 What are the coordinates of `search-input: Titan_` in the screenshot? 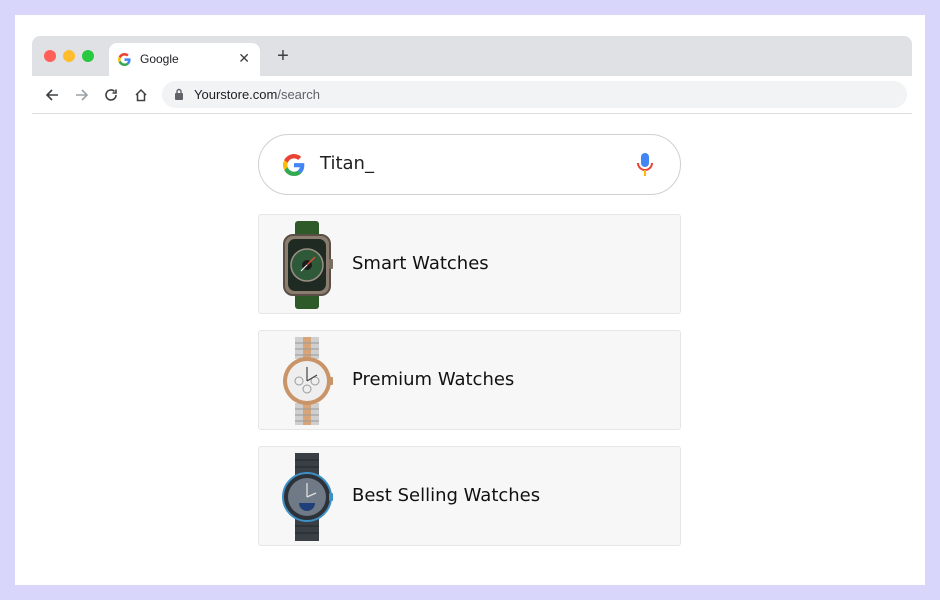 It's located at (469, 164).